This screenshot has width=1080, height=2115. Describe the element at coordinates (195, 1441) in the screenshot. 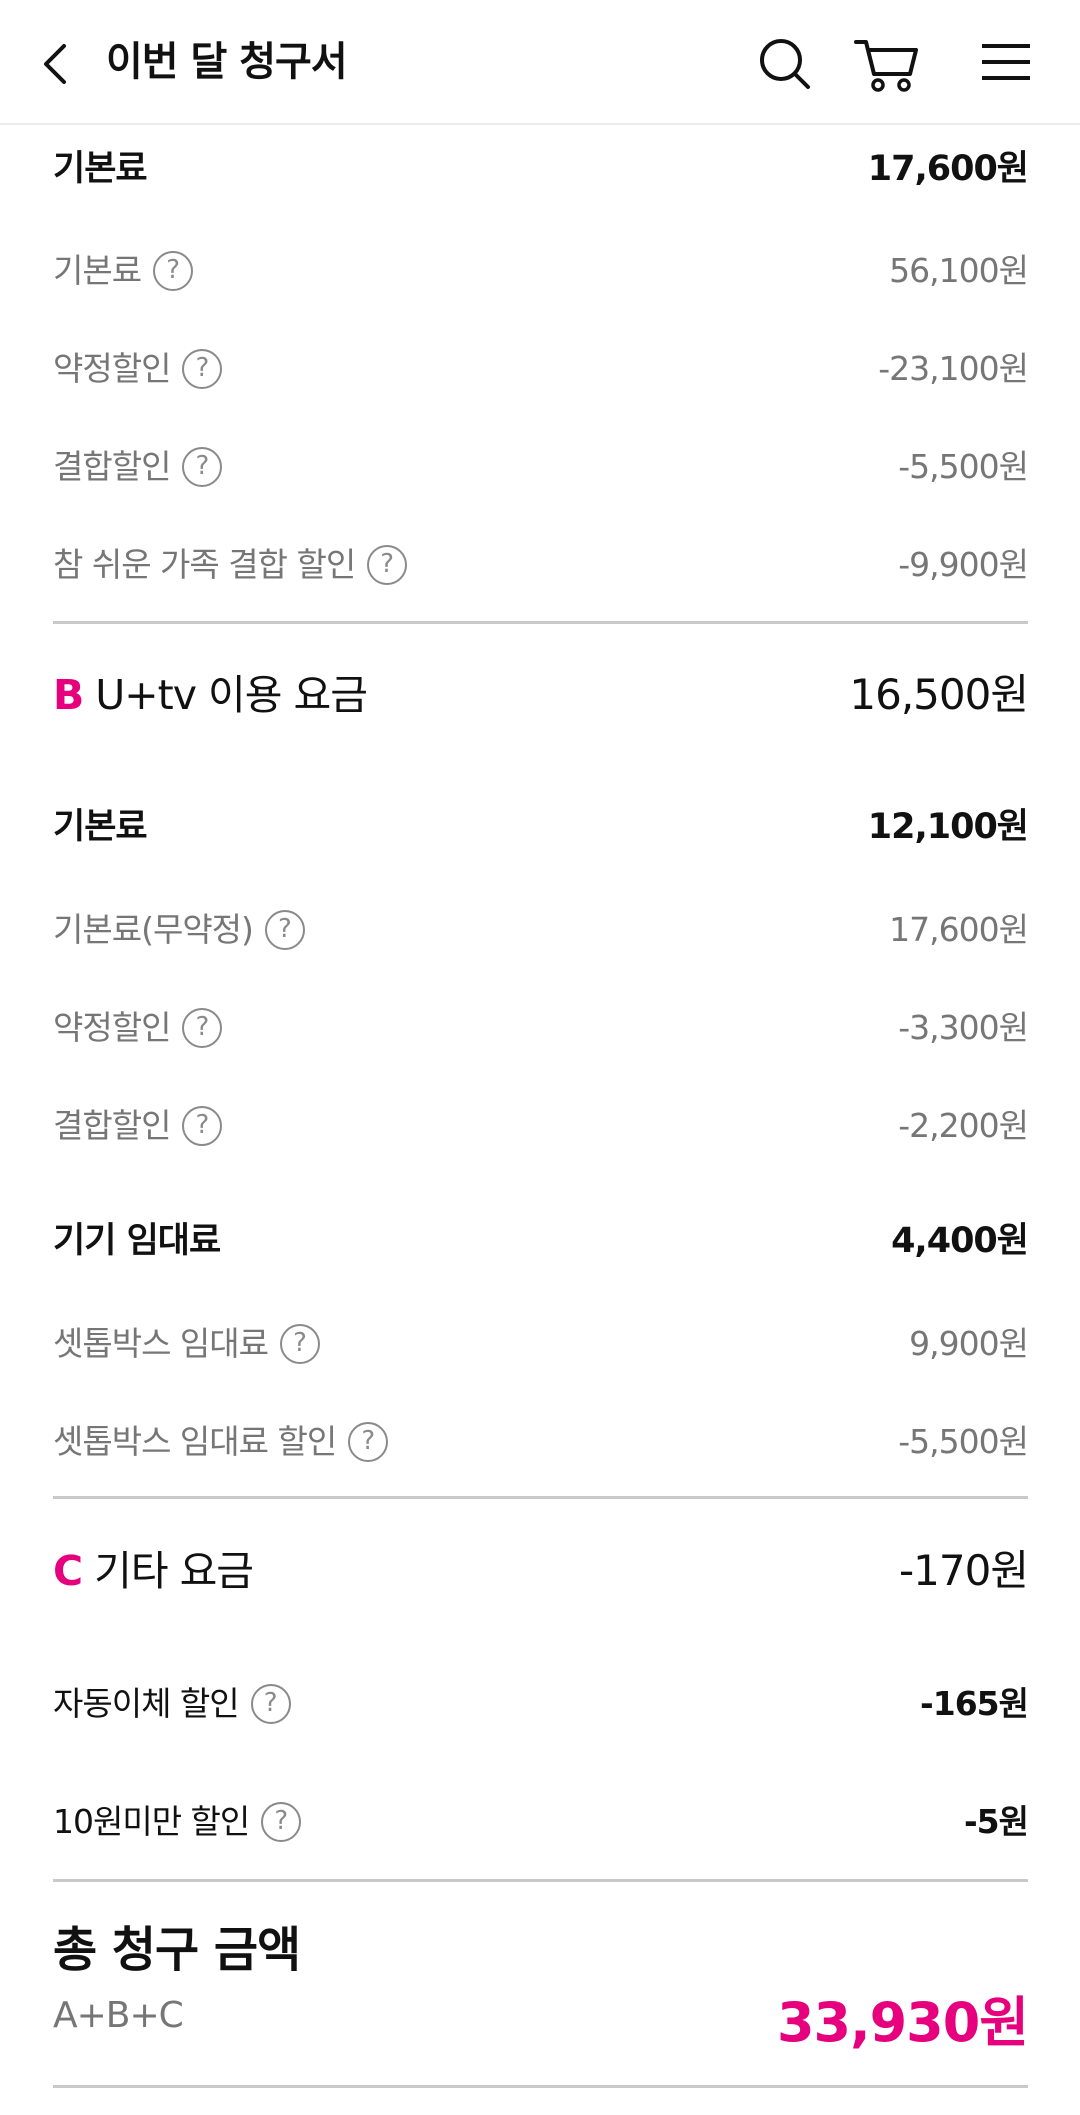

I see `row-label: 셋톱박스 임대료 할인` at that location.